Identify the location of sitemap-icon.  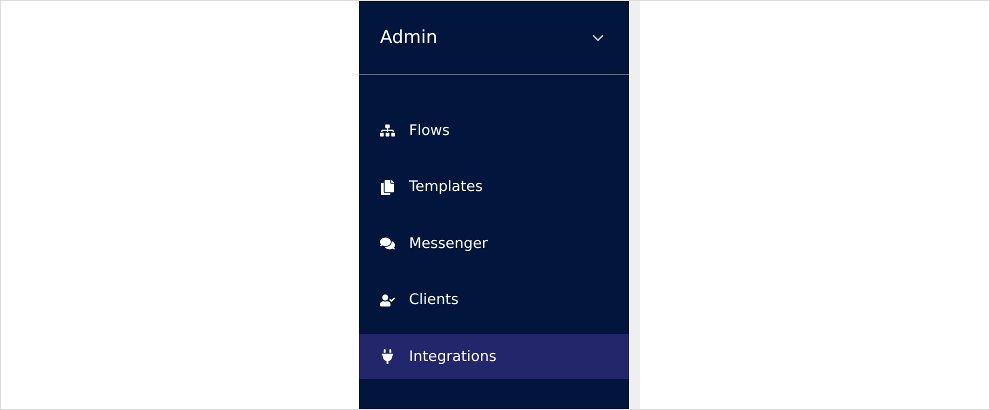
(388, 130).